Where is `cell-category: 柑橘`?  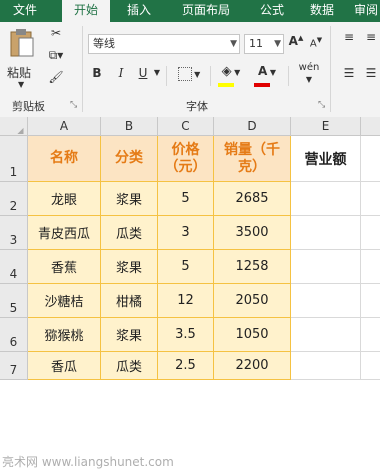 cell-category: 柑橘 is located at coordinates (129, 301).